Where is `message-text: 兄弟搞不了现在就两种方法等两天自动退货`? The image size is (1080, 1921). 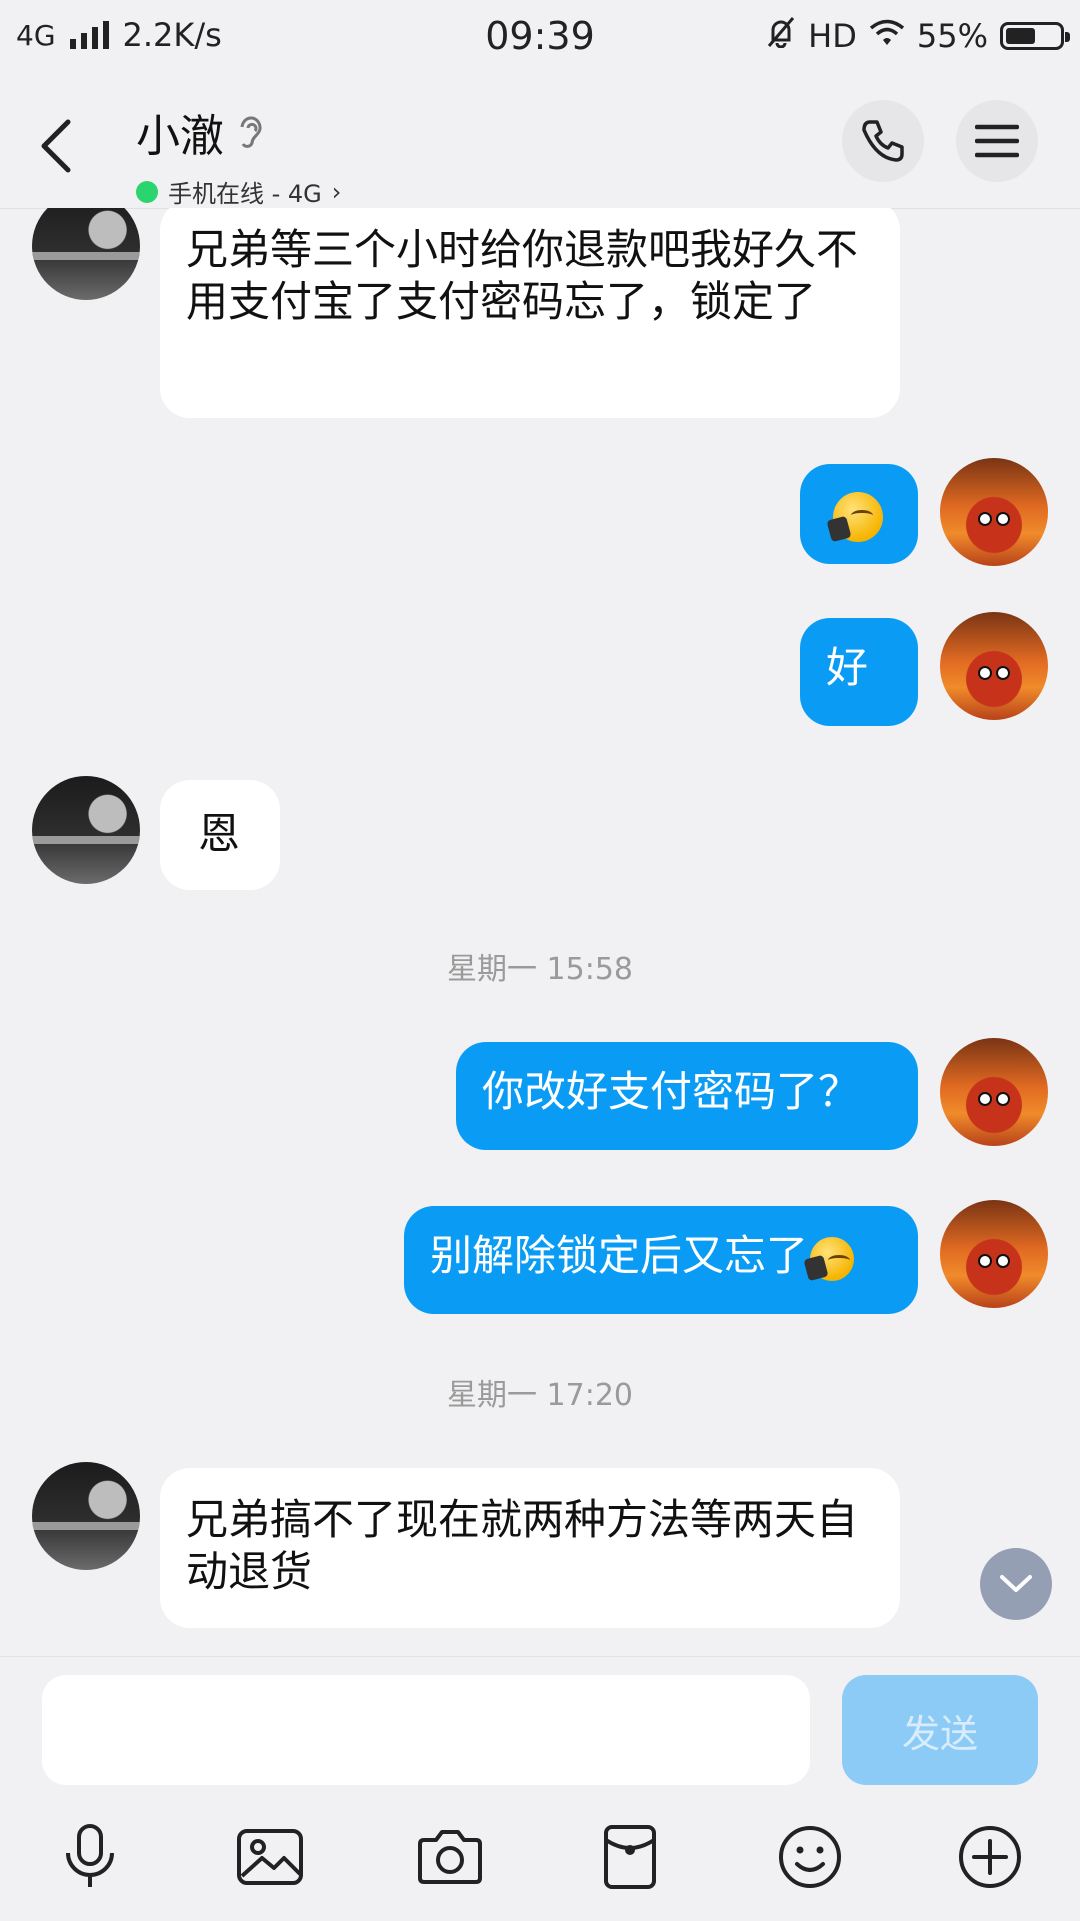
message-text: 兄弟搞不了现在就两种方法等两天自动退货 is located at coordinates (522, 1545).